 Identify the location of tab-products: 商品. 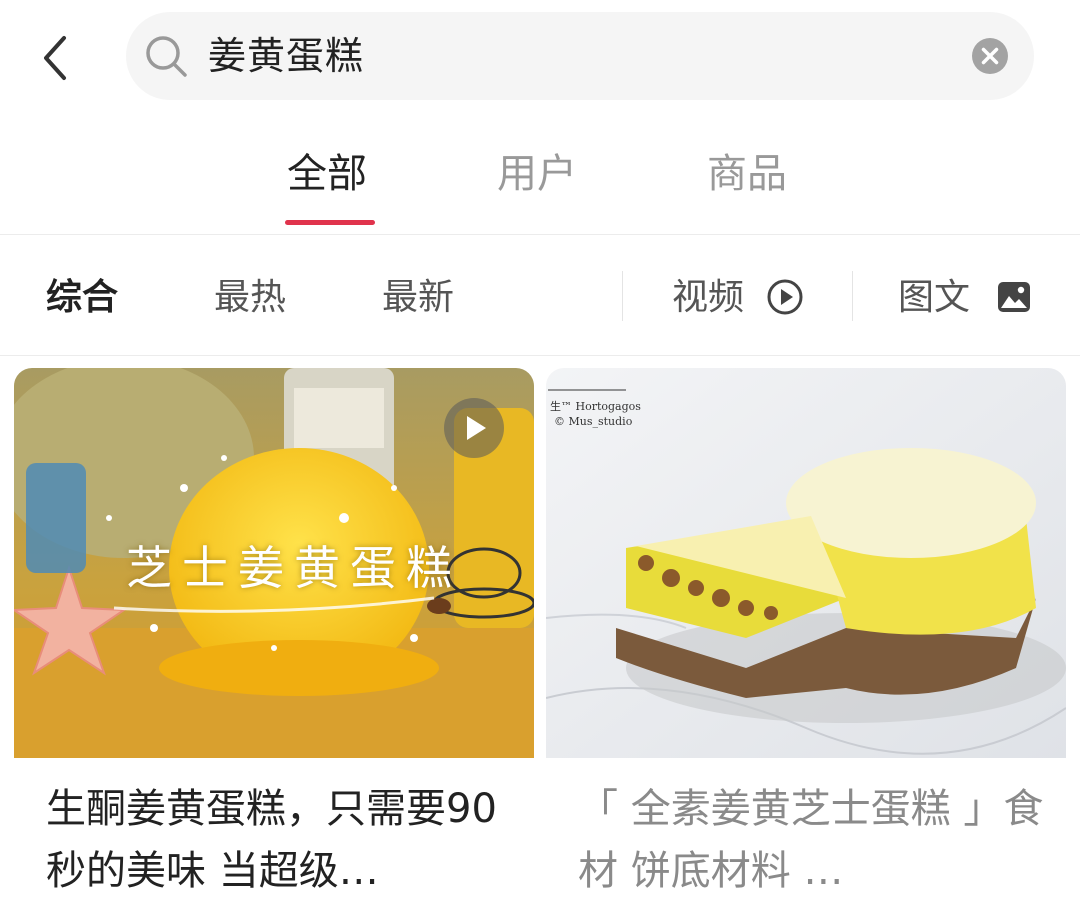
(747, 174).